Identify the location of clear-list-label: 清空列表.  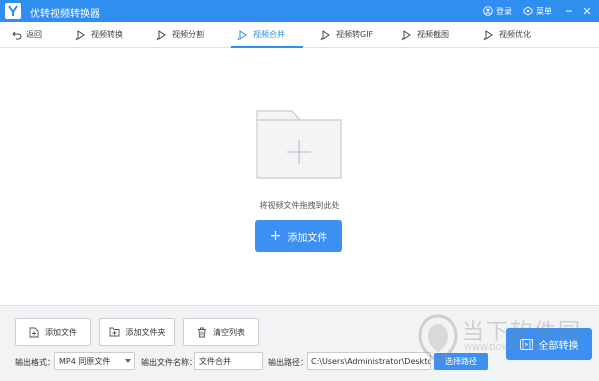
(229, 332).